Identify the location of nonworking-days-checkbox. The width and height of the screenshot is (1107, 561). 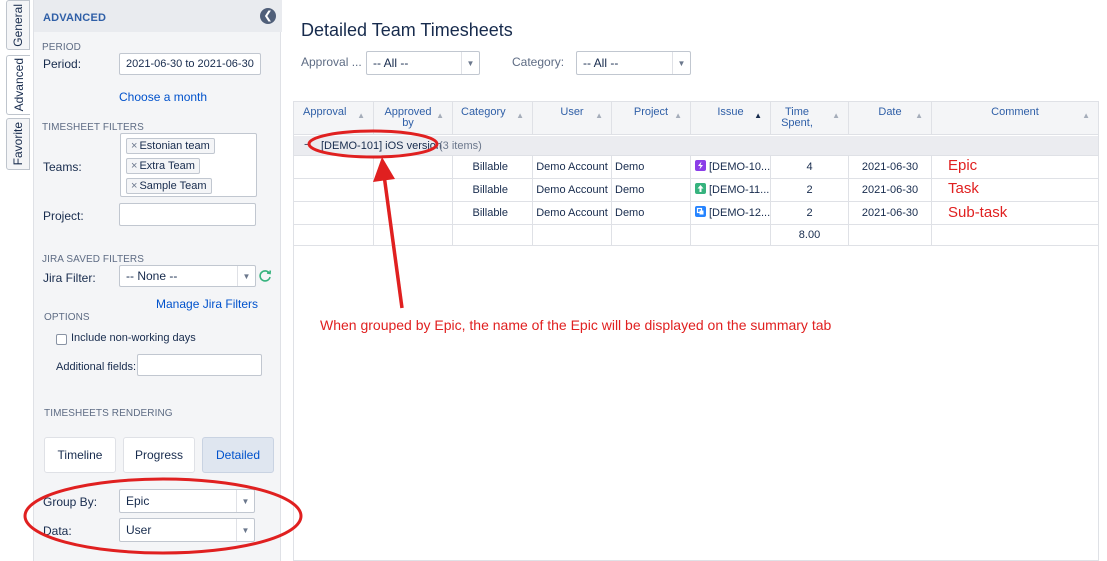
(61, 339).